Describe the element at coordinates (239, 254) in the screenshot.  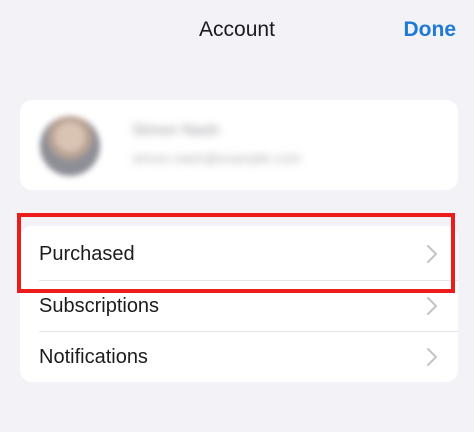
I see `menu-item-purchased: Purchased` at that location.